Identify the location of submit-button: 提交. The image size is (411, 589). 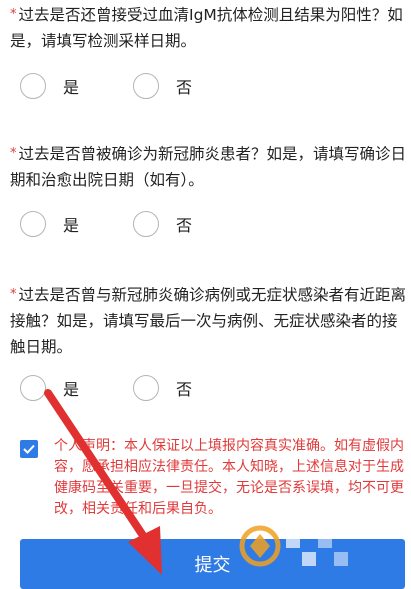
(212, 564).